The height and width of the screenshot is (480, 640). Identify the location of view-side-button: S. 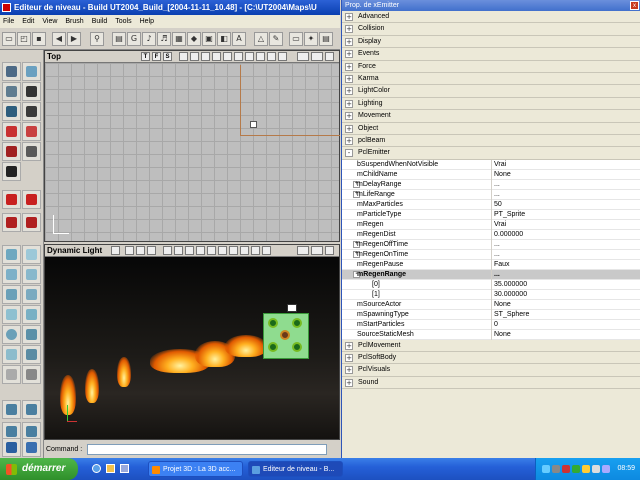
(167, 56).